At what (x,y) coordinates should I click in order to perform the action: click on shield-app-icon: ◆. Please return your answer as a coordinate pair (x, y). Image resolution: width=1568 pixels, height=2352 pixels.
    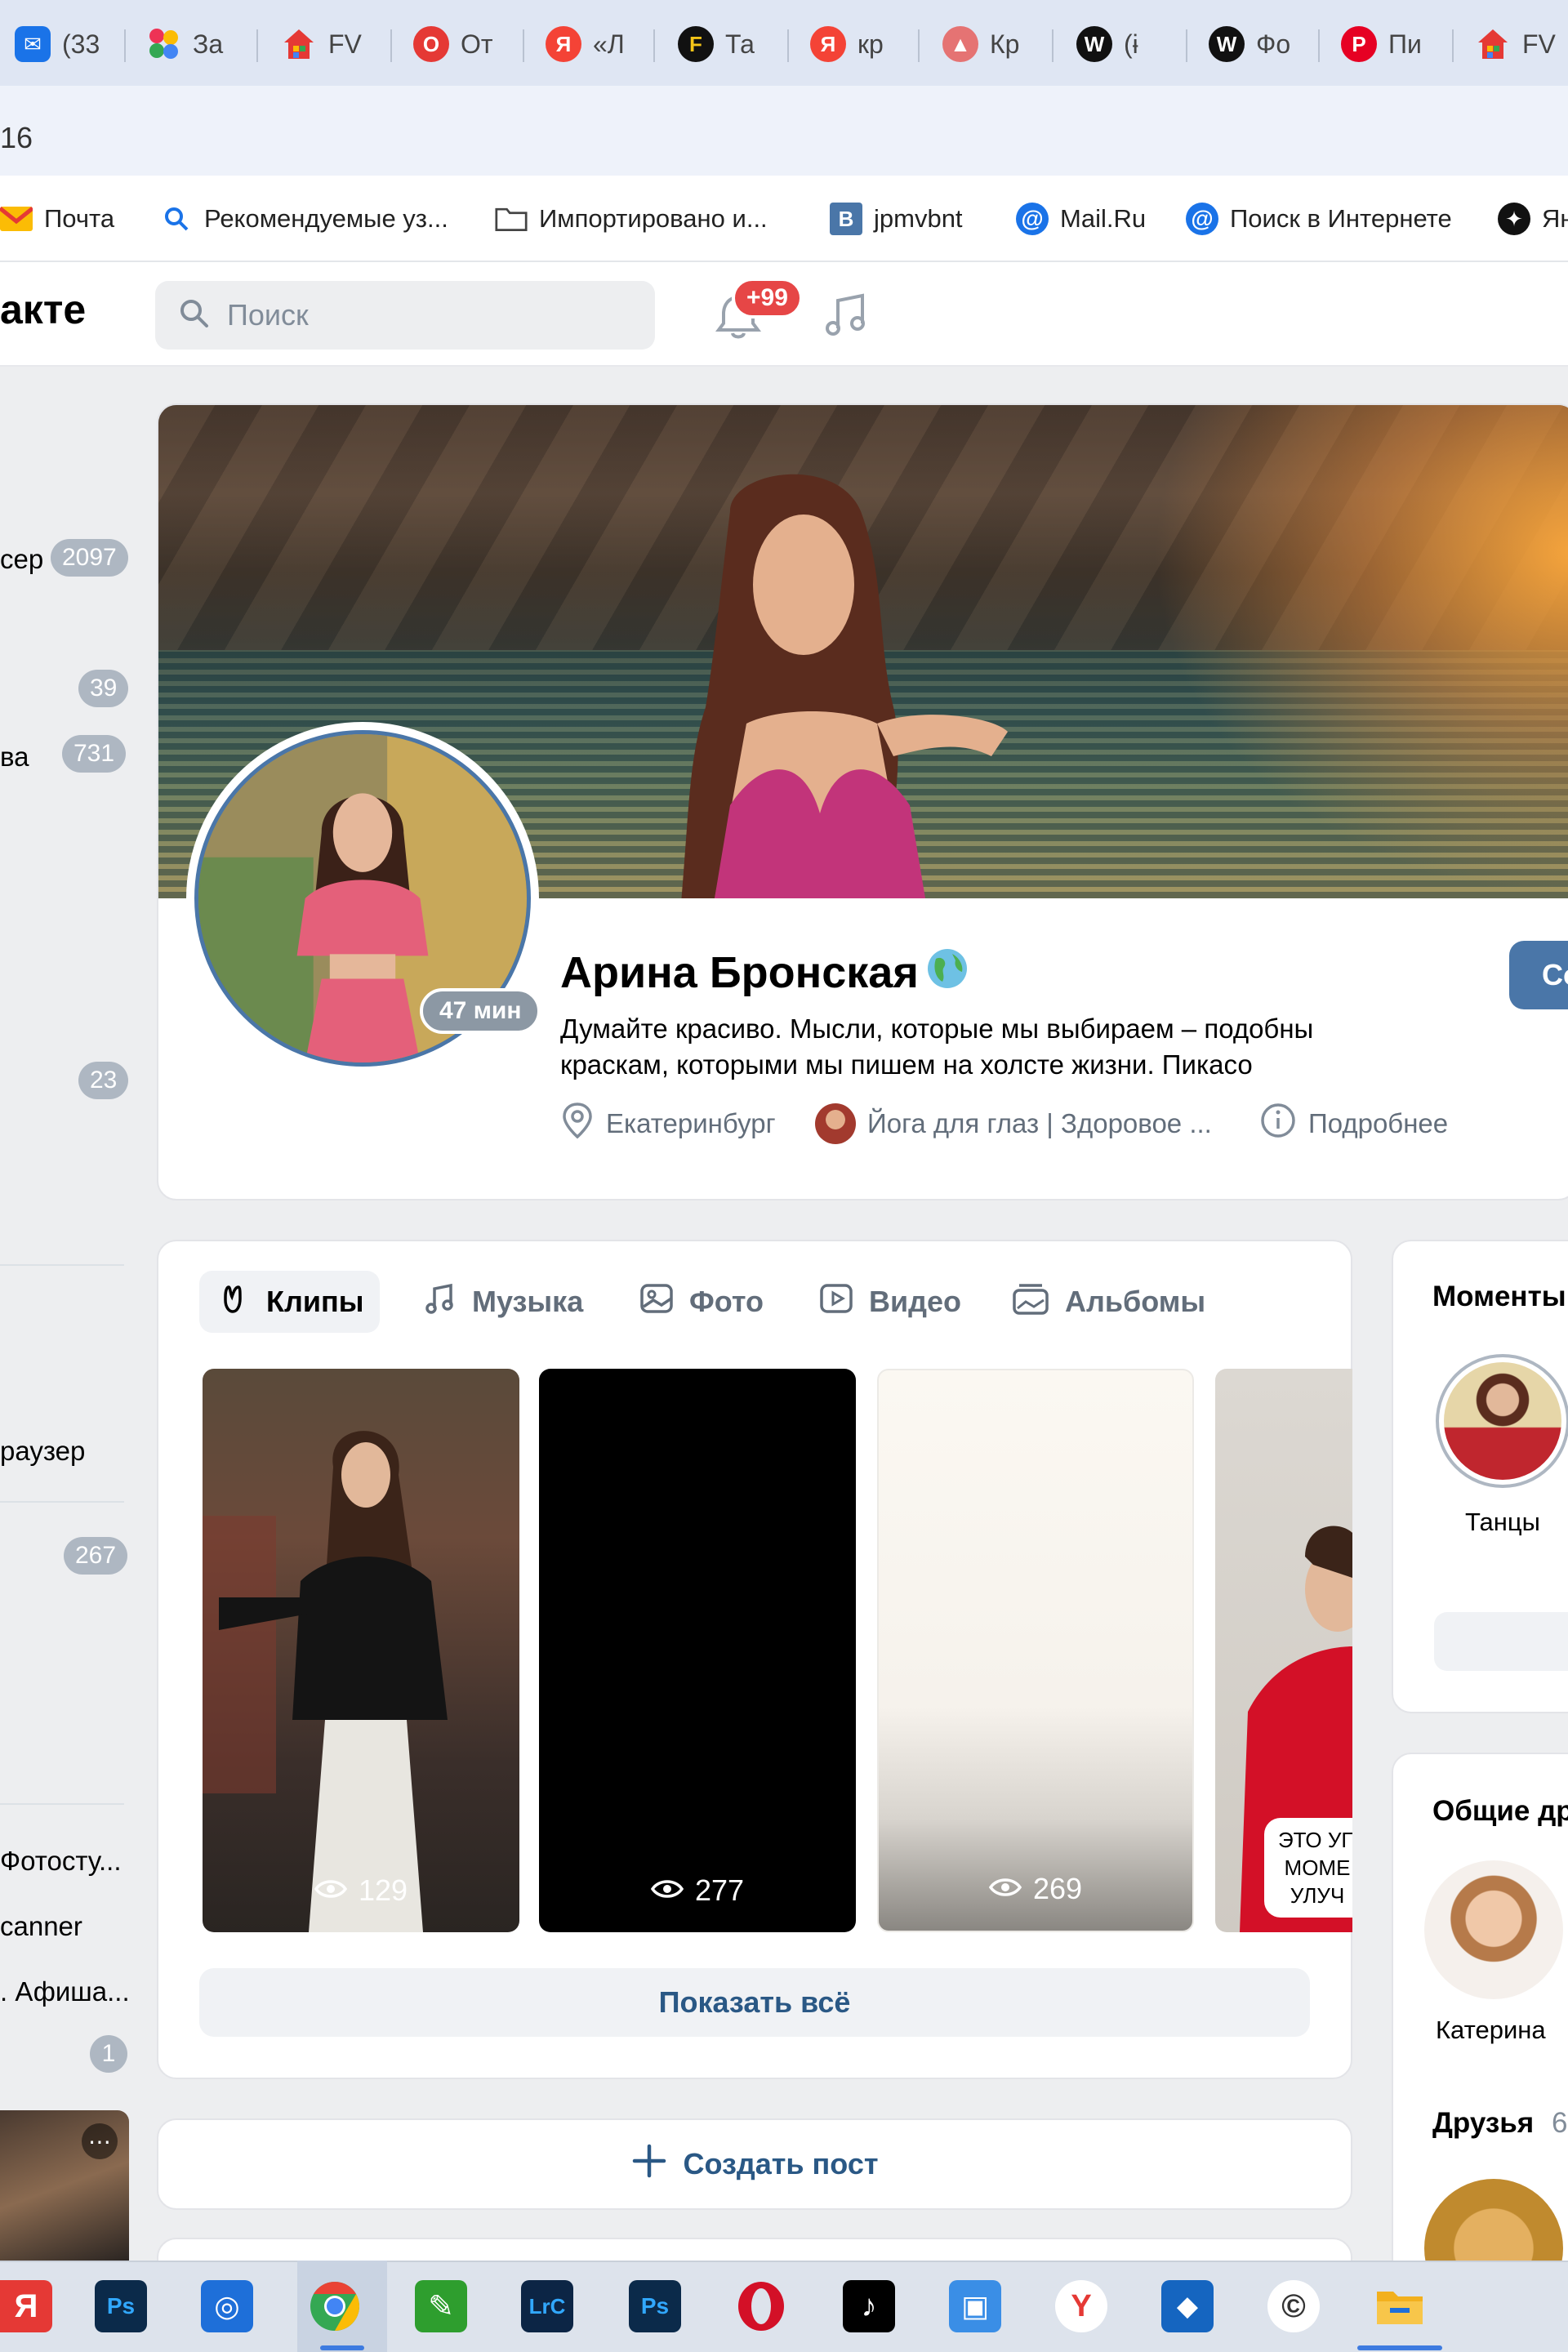
    Looking at the image, I should click on (1187, 2306).